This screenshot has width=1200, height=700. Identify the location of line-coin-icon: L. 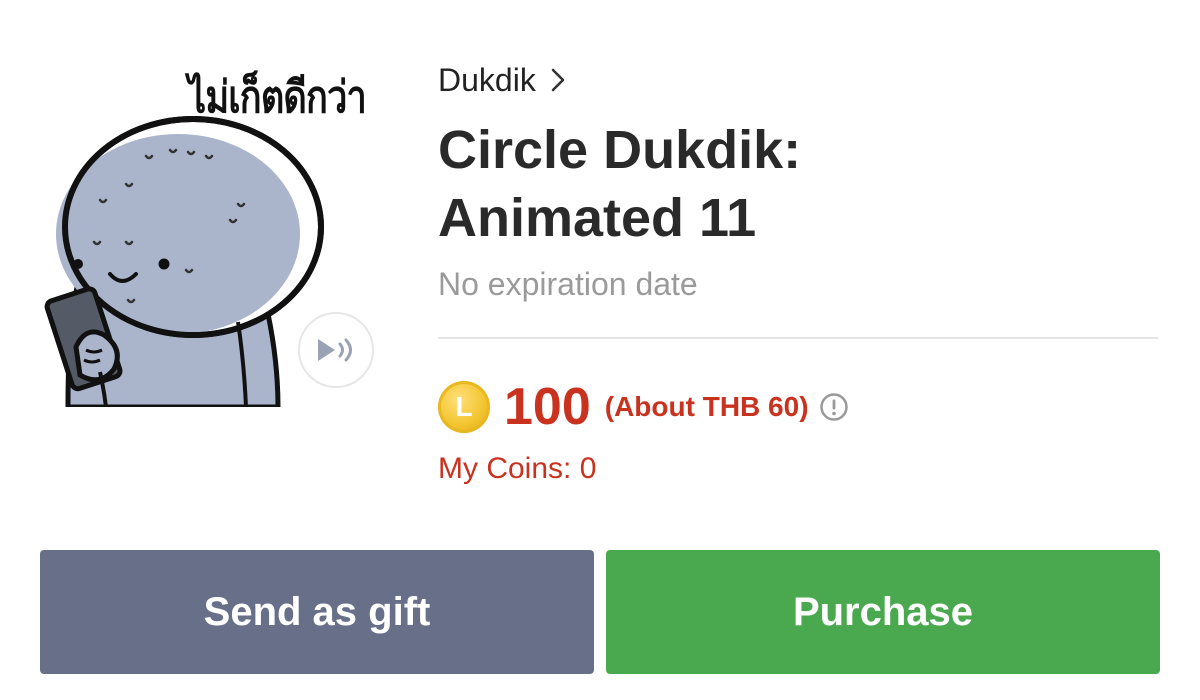
(464, 407).